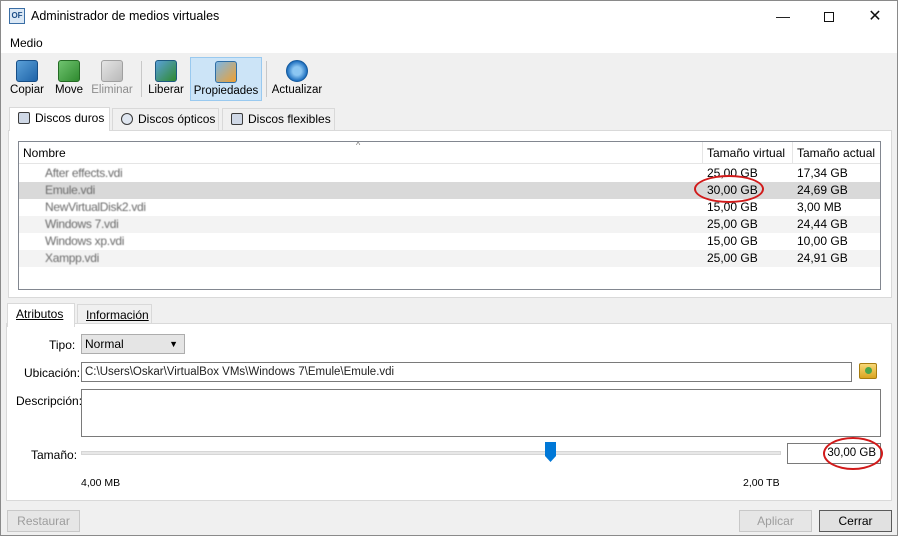  What do you see at coordinates (27, 90) in the screenshot?
I see `copy-label: Copiar` at bounding box center [27, 90].